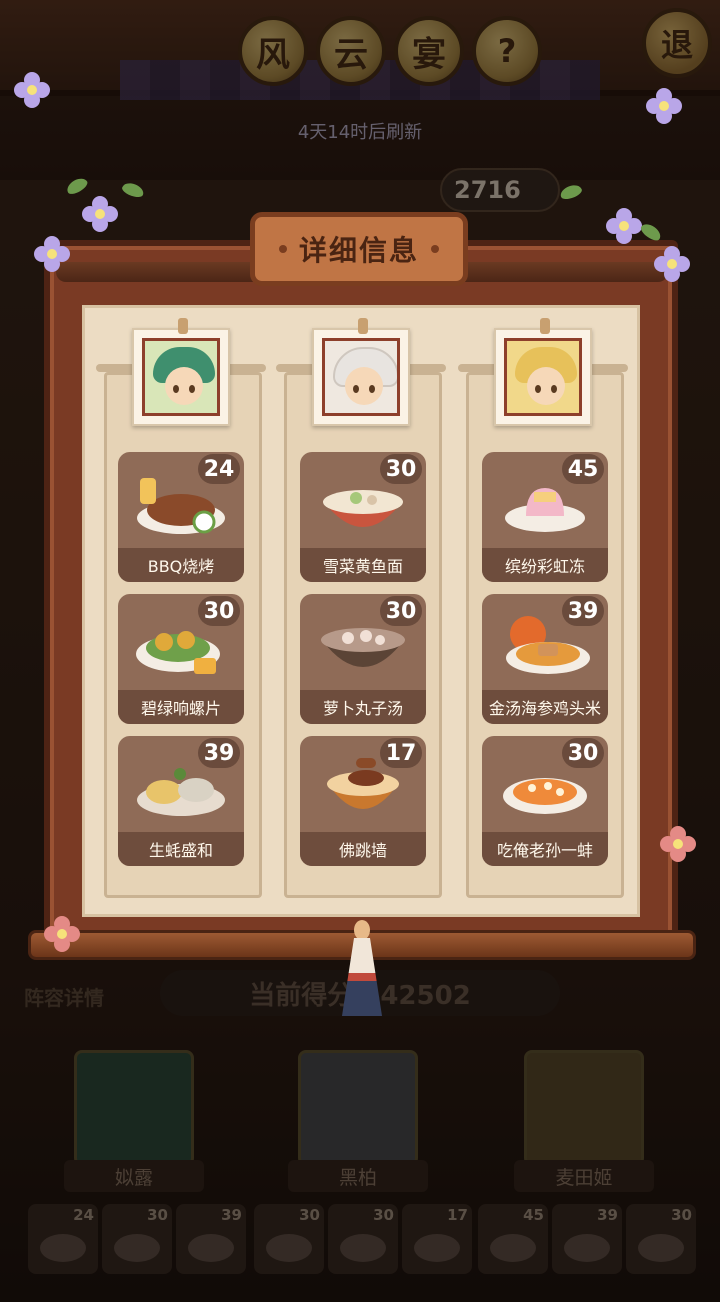 The image size is (720, 1302). I want to click on modal-title: 详细信息, so click(358, 250).